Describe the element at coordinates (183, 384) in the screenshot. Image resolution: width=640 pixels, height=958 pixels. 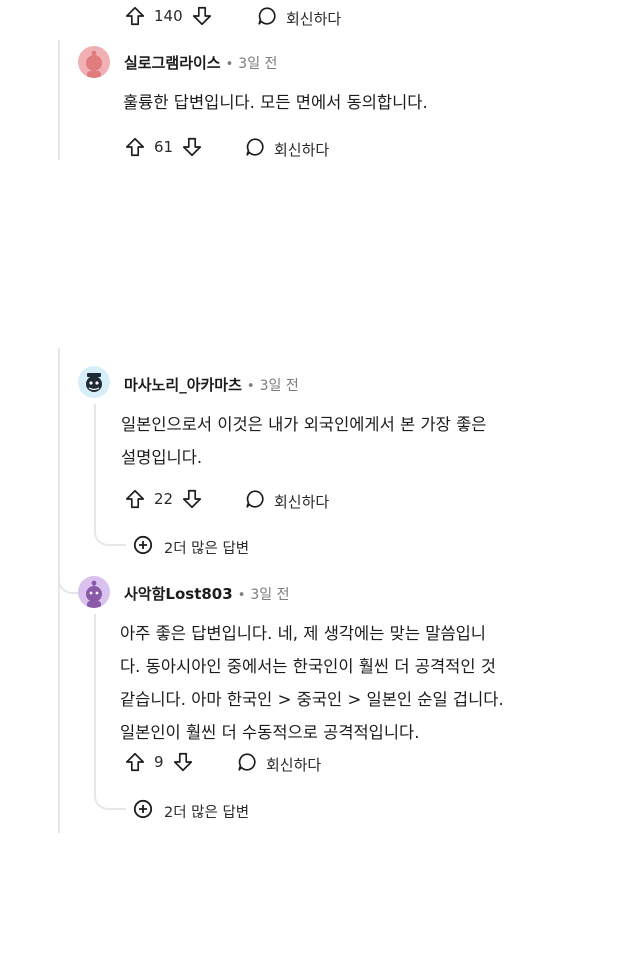
I see `username: 마사노리_아카마츠` at that location.